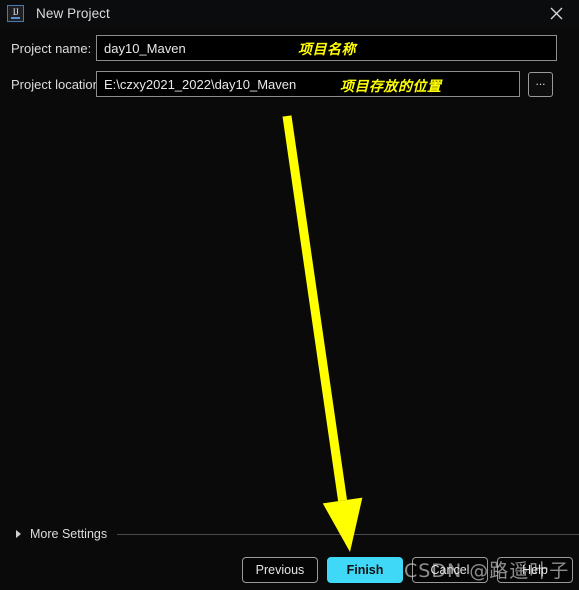 The height and width of the screenshot is (590, 579). I want to click on separator-line, so click(348, 534).